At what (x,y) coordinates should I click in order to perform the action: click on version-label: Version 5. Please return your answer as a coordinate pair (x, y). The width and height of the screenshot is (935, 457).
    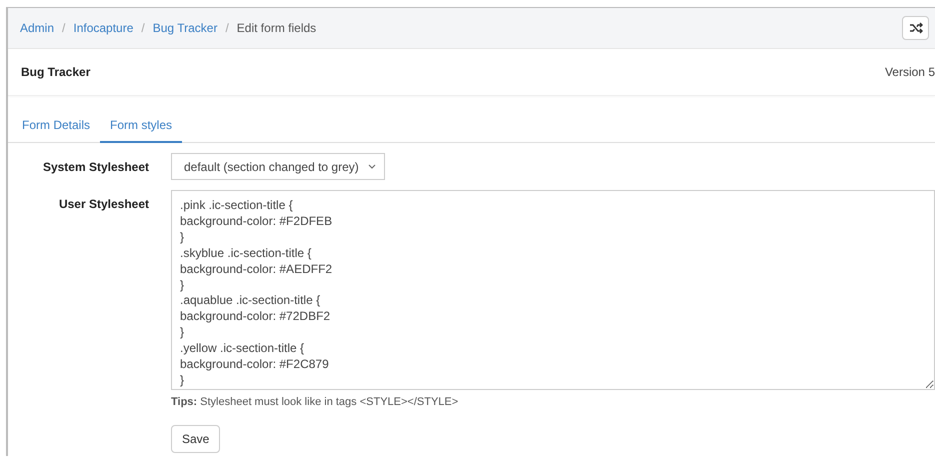
    Looking at the image, I should click on (909, 72).